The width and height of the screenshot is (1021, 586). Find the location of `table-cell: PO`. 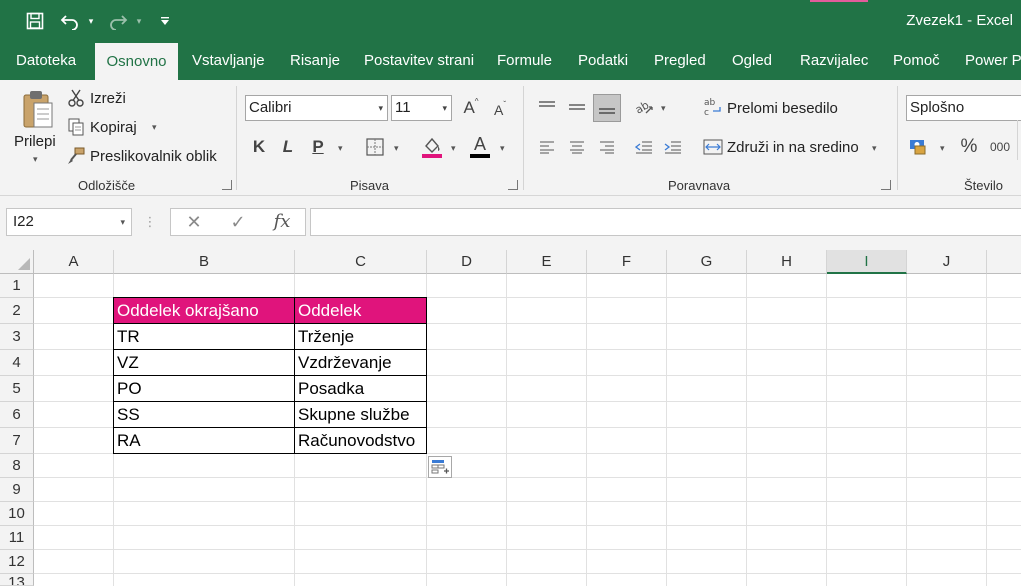

table-cell: PO is located at coordinates (204, 389).